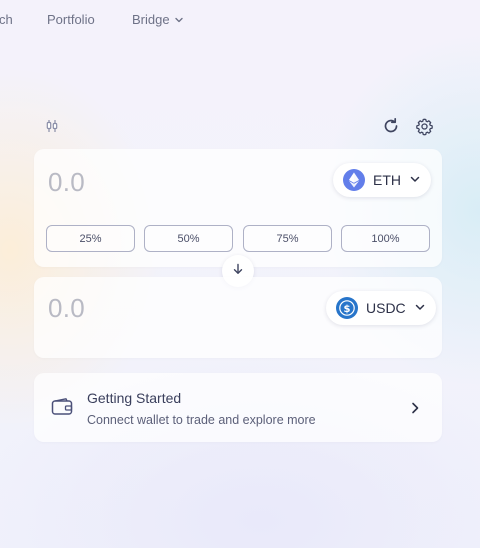 This screenshot has height=548, width=480. I want to click on to-token-symbol: USDC, so click(386, 308).